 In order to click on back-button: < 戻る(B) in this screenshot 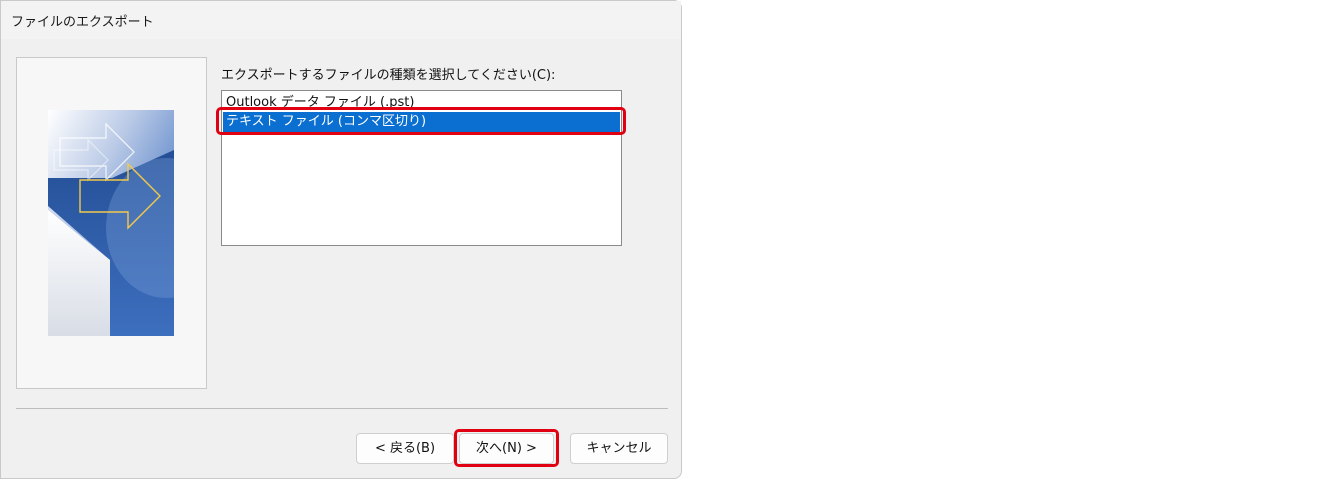, I will do `click(405, 448)`.